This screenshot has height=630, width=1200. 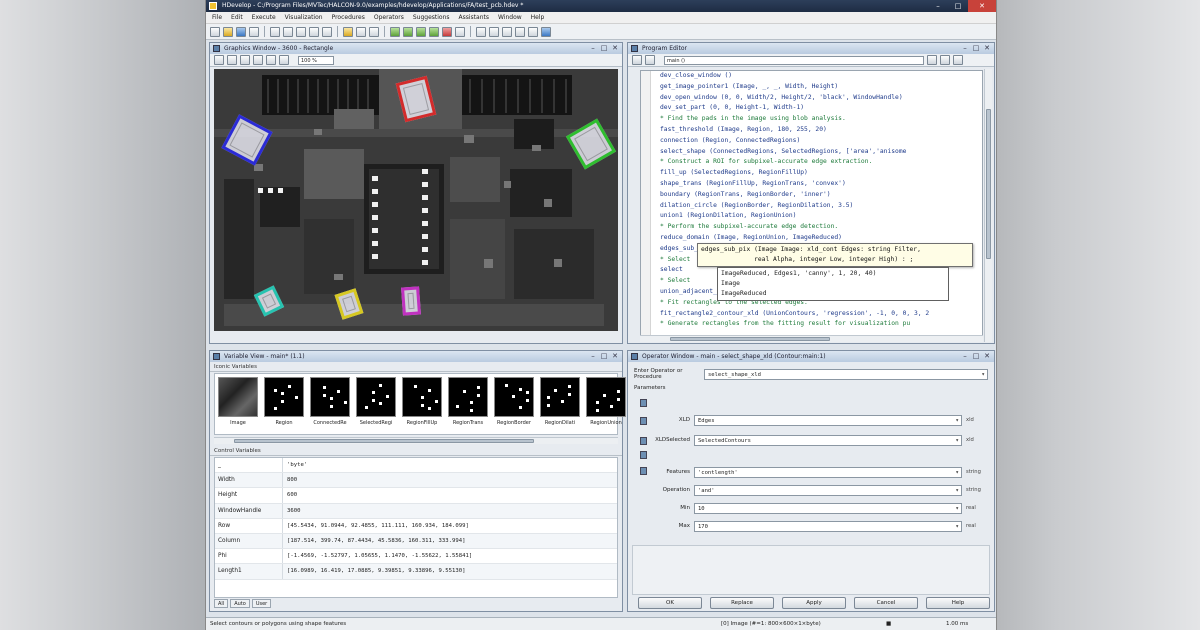 I want to click on control-variable-row: Height 600, so click(x=416, y=496).